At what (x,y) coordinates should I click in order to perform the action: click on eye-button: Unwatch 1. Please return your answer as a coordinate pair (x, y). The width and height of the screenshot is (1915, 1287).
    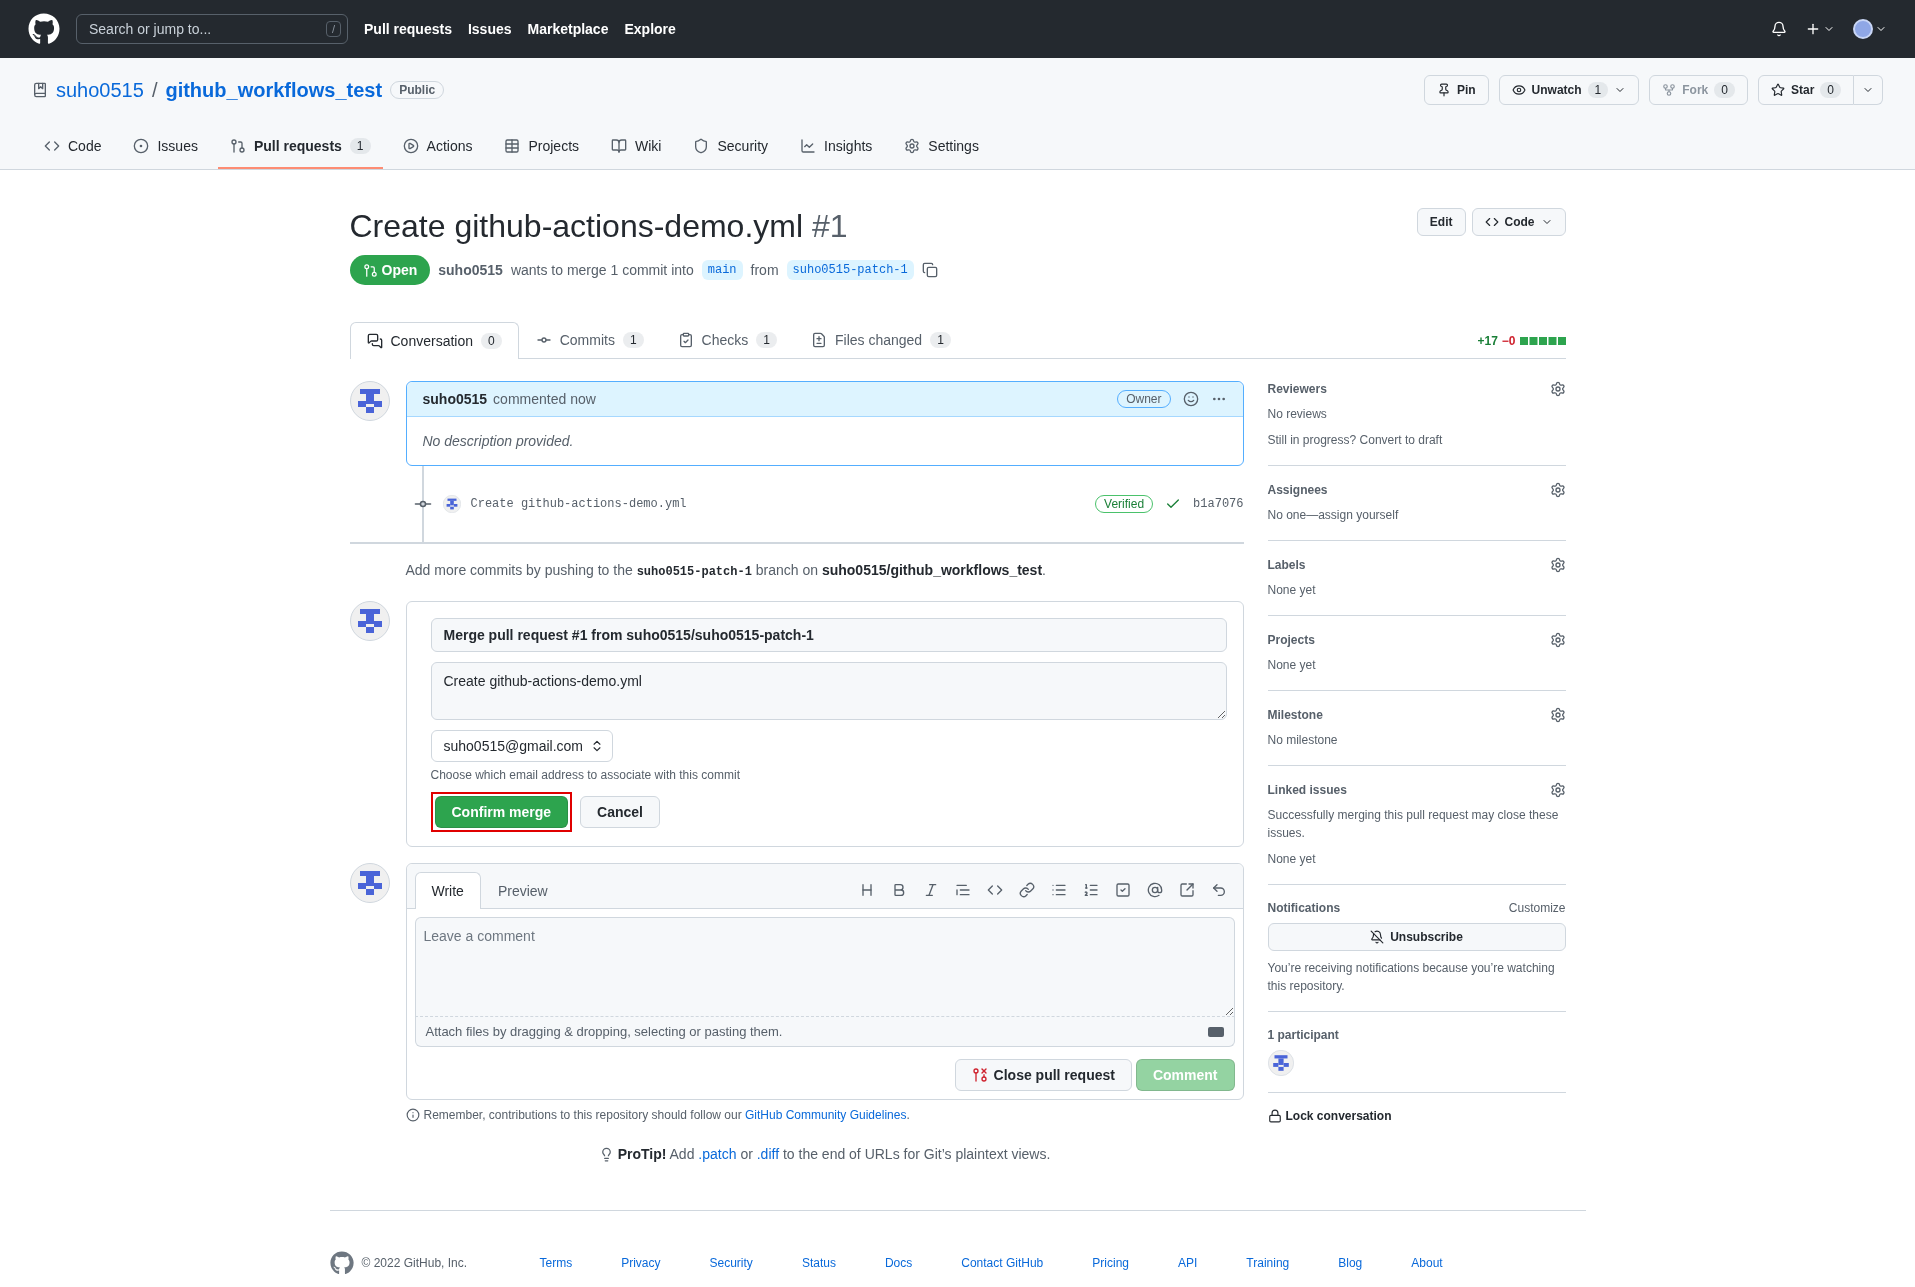
    Looking at the image, I should click on (1569, 90).